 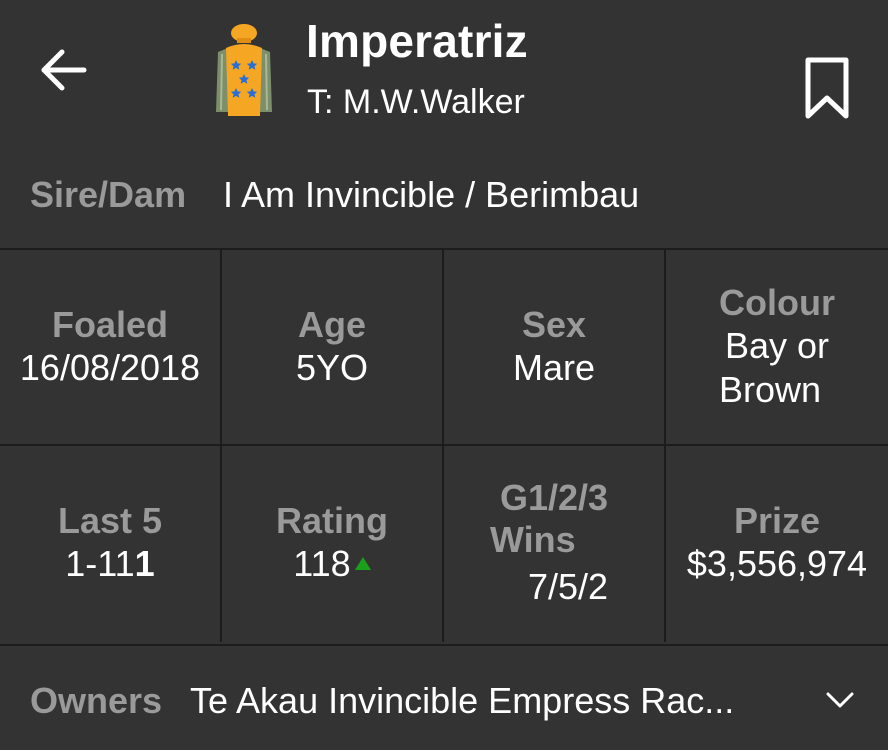 I want to click on stat-label: Foaled, so click(x=109, y=324).